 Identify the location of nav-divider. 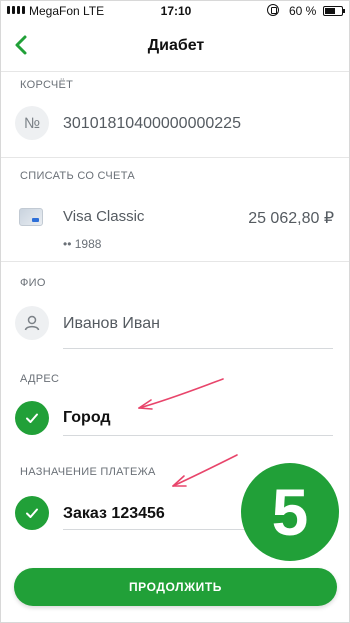
(175, 71).